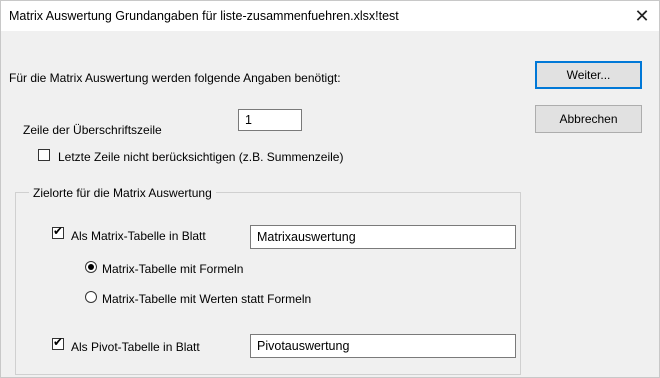 The image size is (660, 378). What do you see at coordinates (122, 193) in the screenshot?
I see `targets-group-legend: Zielorte für die Matrix Auswertung` at bounding box center [122, 193].